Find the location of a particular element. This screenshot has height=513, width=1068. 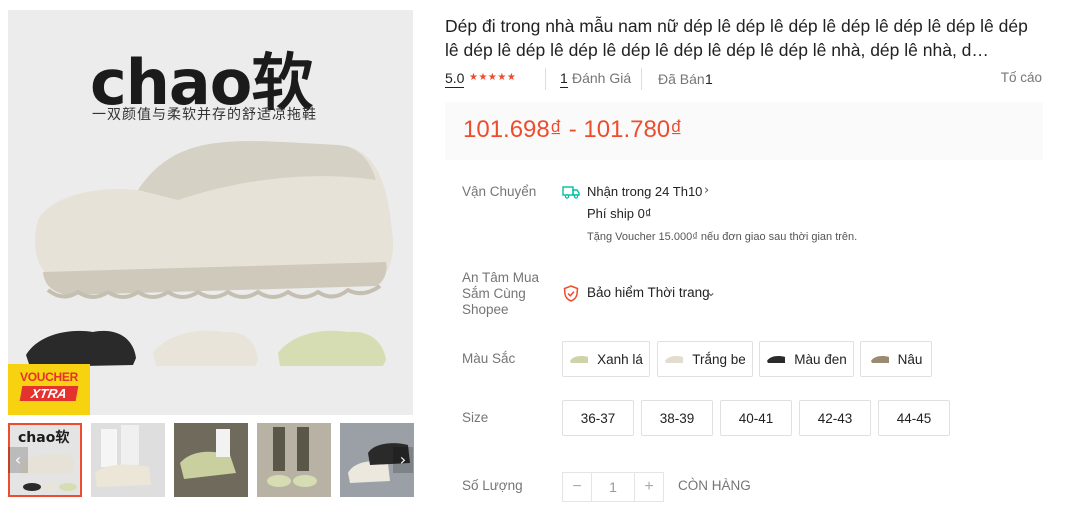

shipping-fee: Phí ship 0₫ is located at coordinates (619, 213).